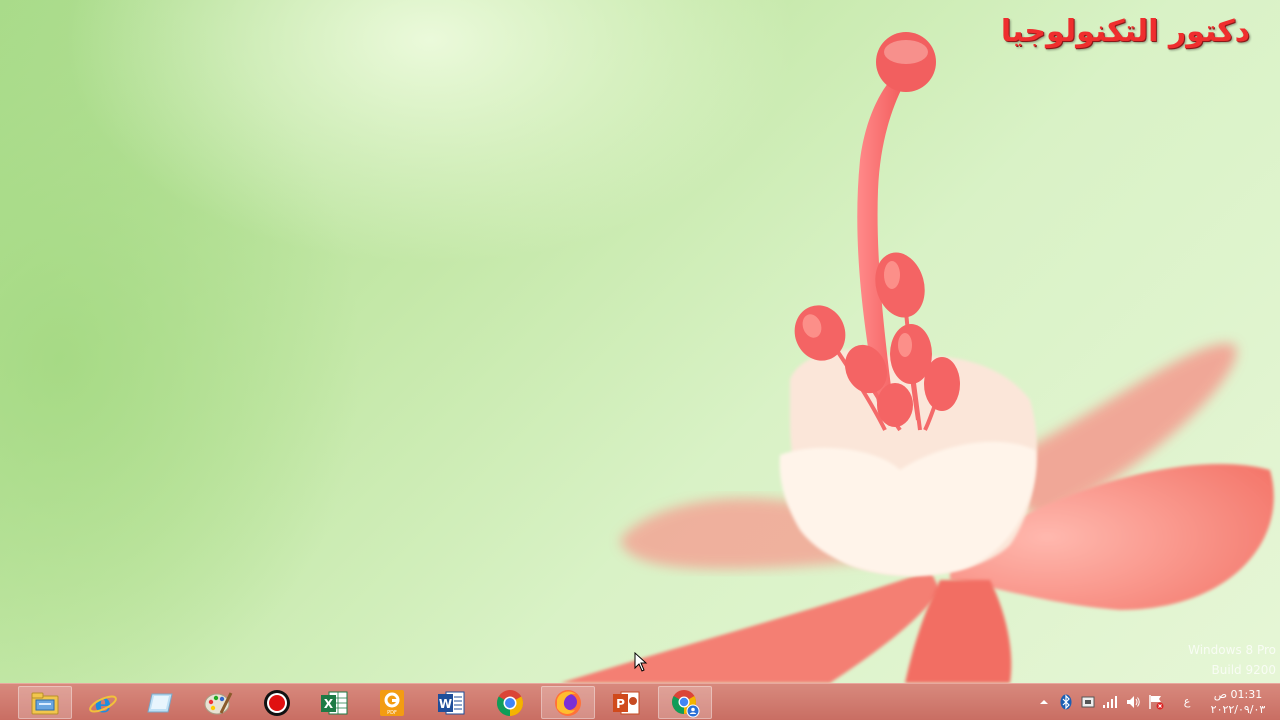 The width and height of the screenshot is (1280, 720). Describe the element at coordinates (1066, 702) in the screenshot. I see `bluetooth-icon` at that location.